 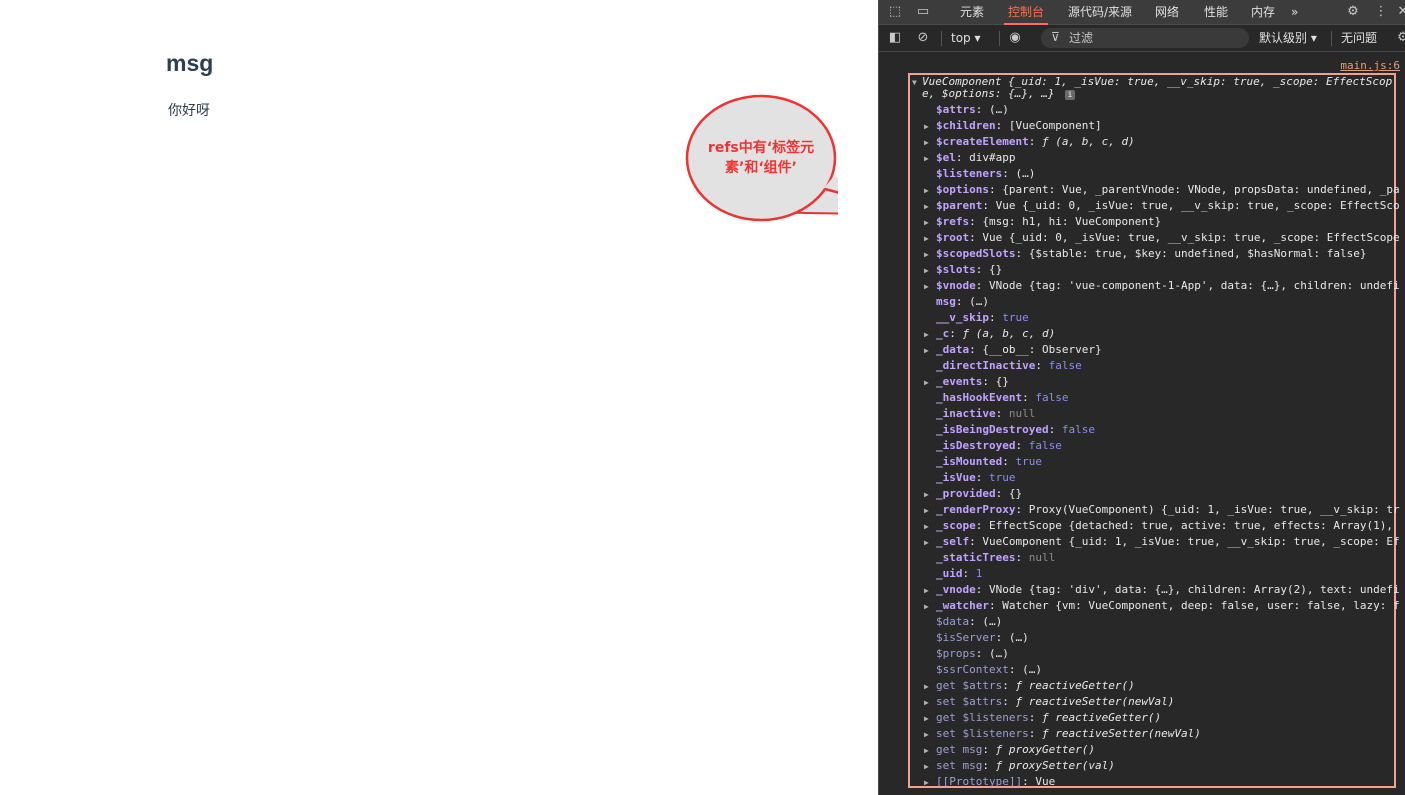 I want to click on property-key: _events, so click(x=959, y=381).